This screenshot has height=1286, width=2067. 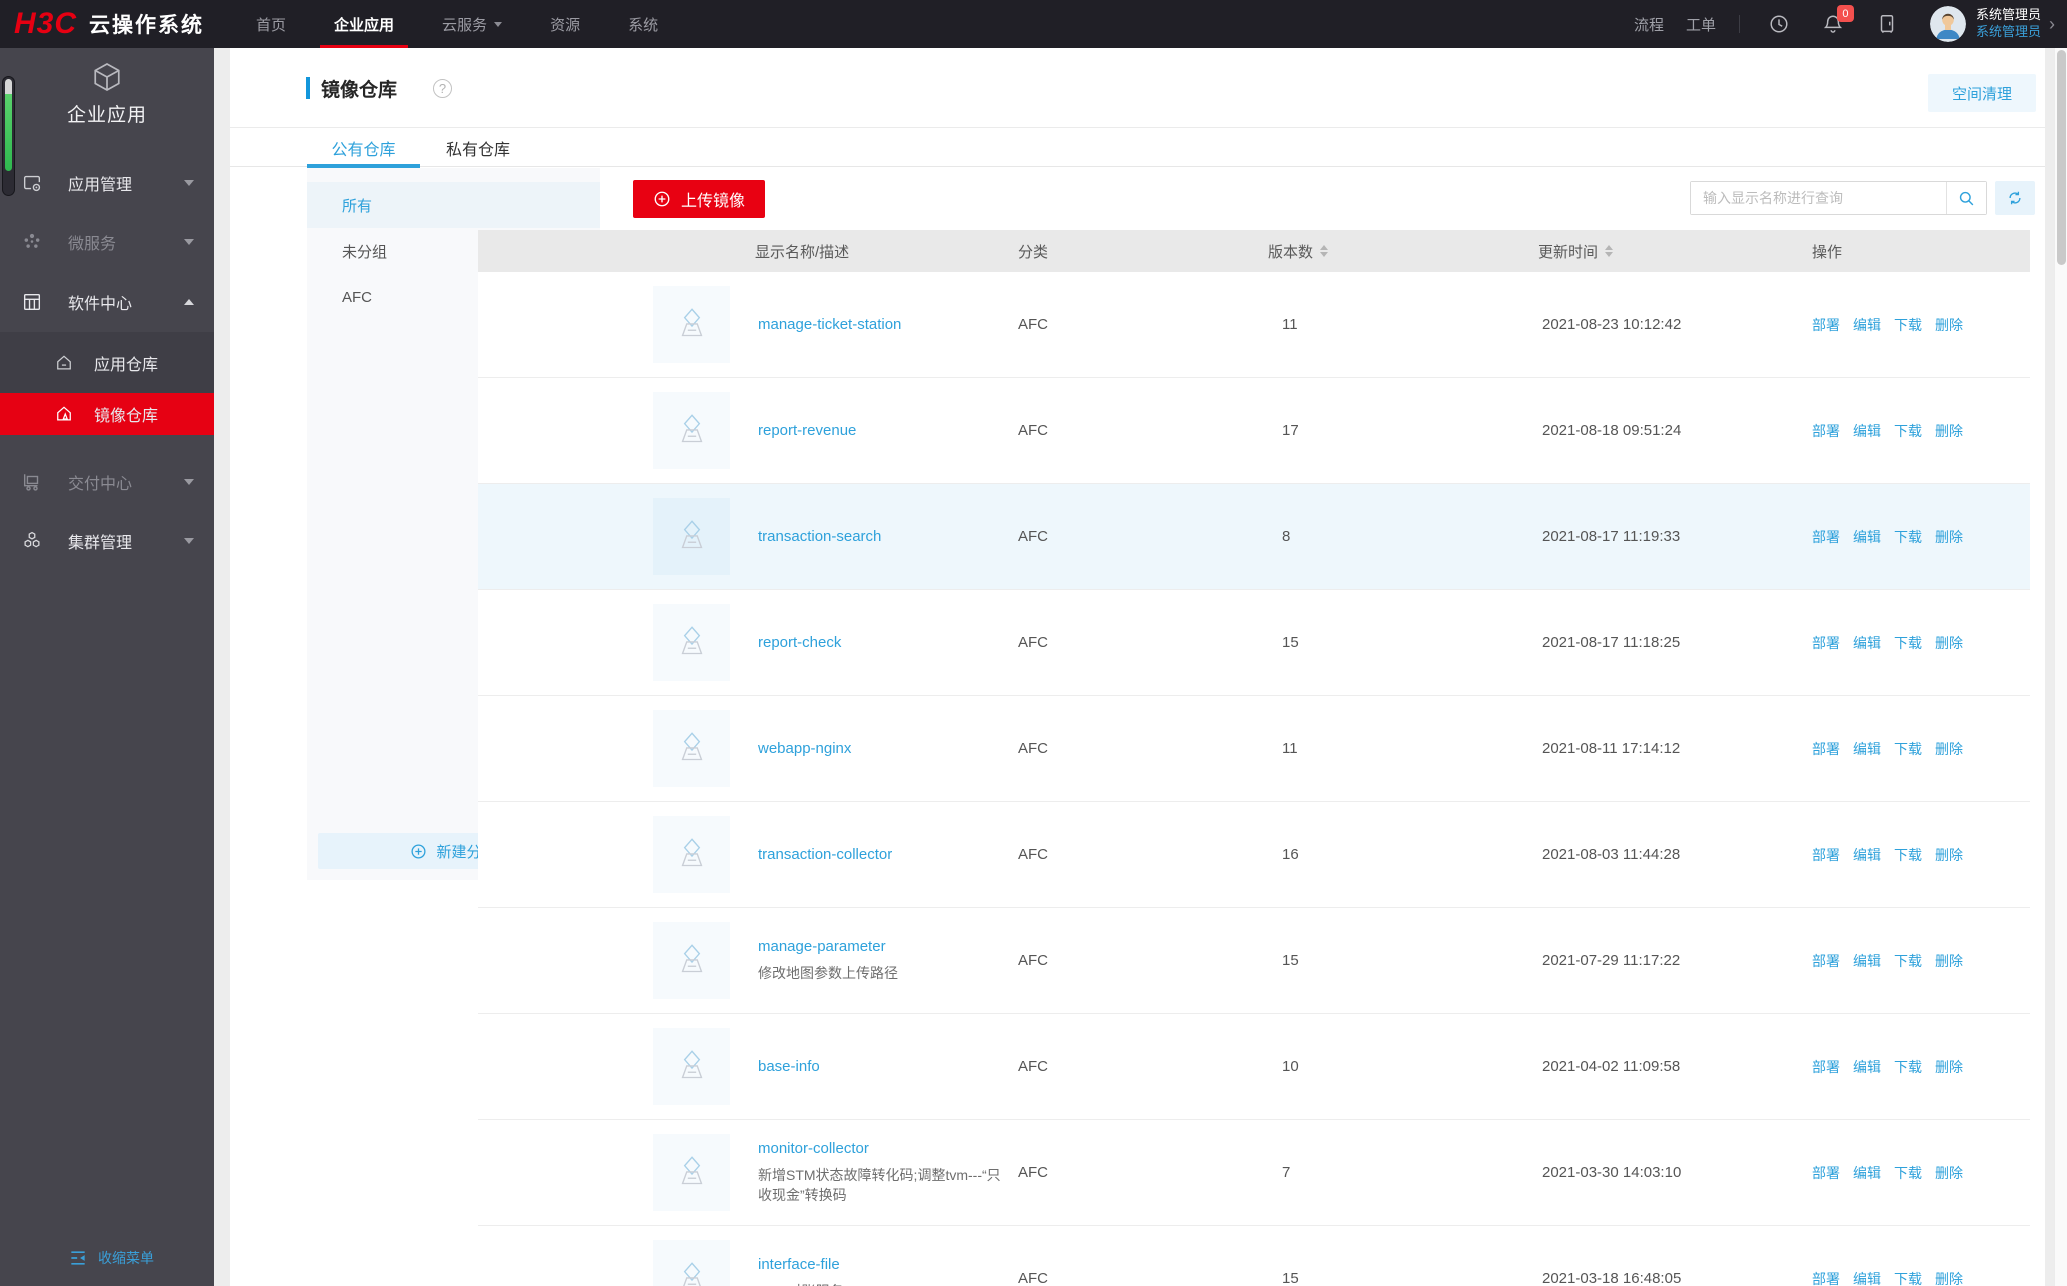 What do you see at coordinates (1966, 198) in the screenshot?
I see `search-button` at bounding box center [1966, 198].